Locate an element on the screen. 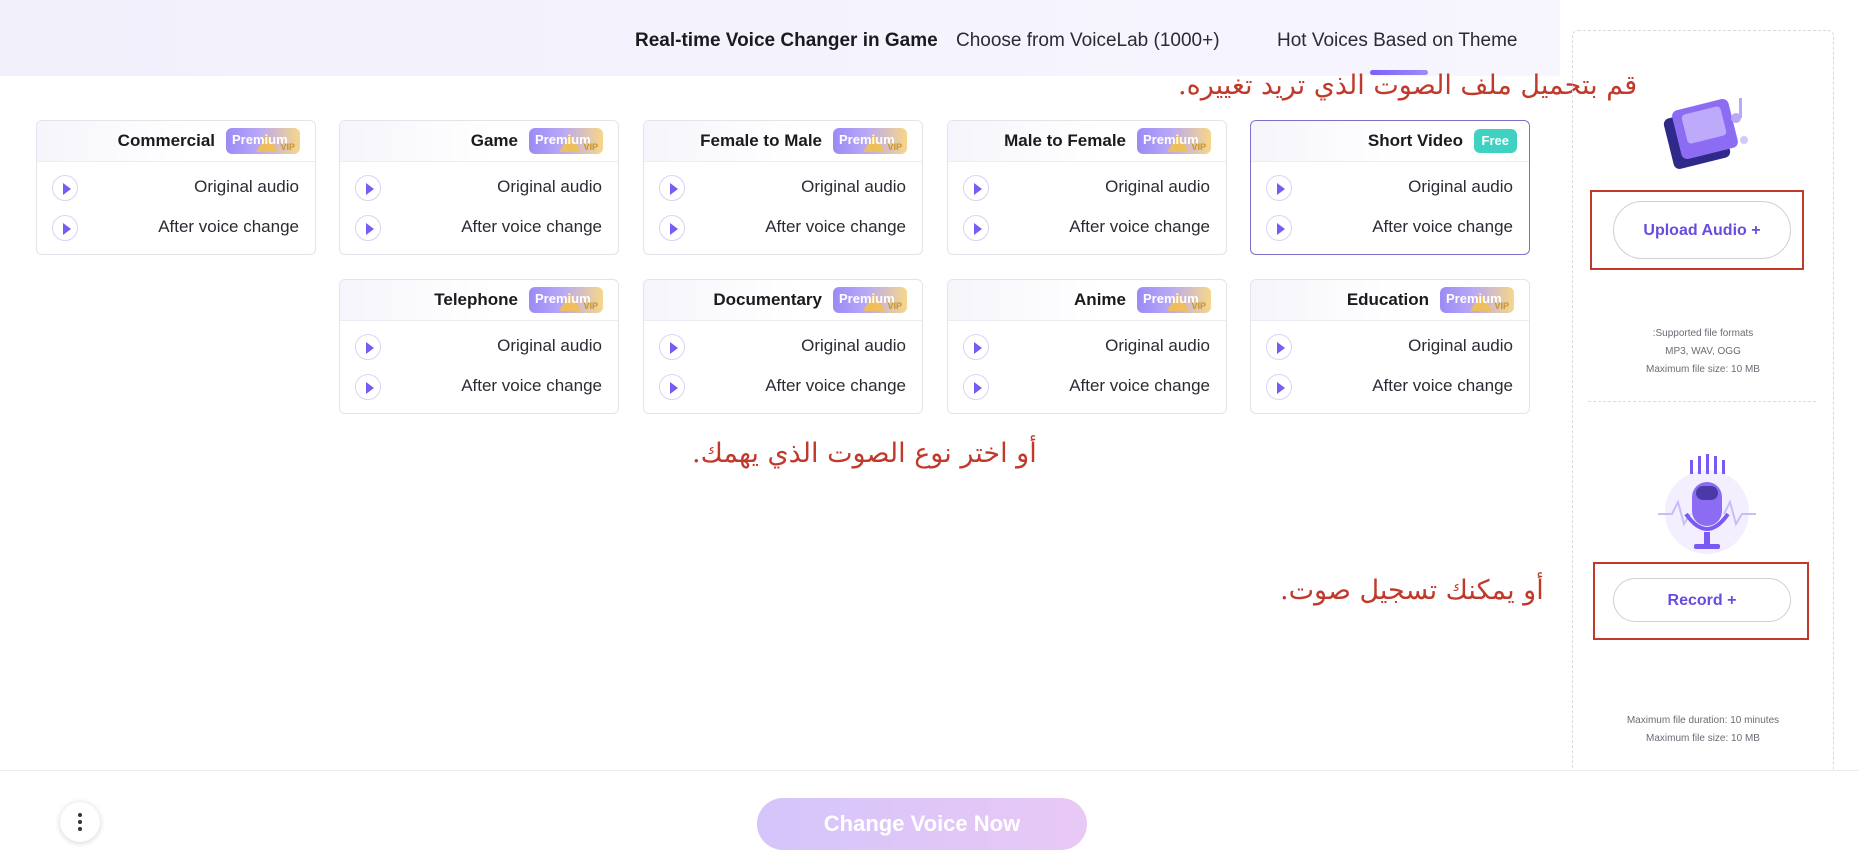 This screenshot has height=865, width=1859. tab-realtime-voice-changer: Real-time Voice Changer in Game is located at coordinates (786, 41).